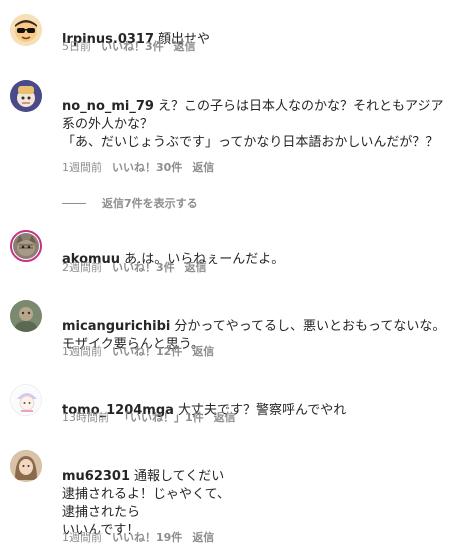 The height and width of the screenshot is (560, 458). What do you see at coordinates (147, 351) in the screenshot?
I see `comment-likes: いいね！12件` at bounding box center [147, 351].